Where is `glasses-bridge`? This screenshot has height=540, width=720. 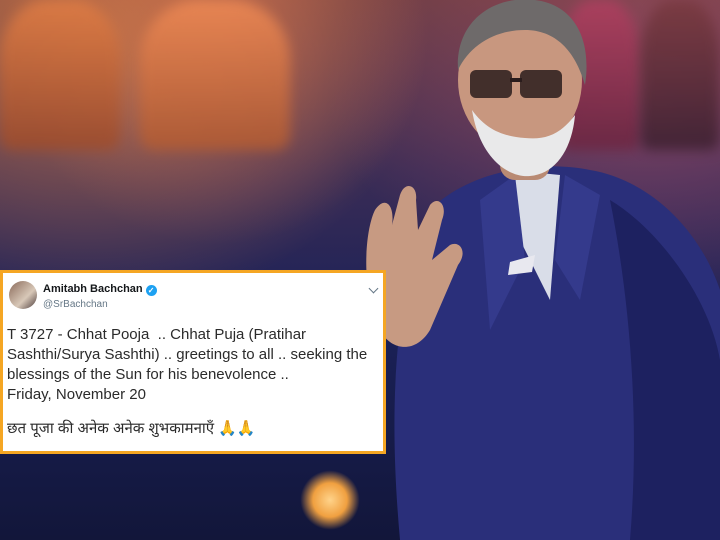
glasses-bridge is located at coordinates (516, 80).